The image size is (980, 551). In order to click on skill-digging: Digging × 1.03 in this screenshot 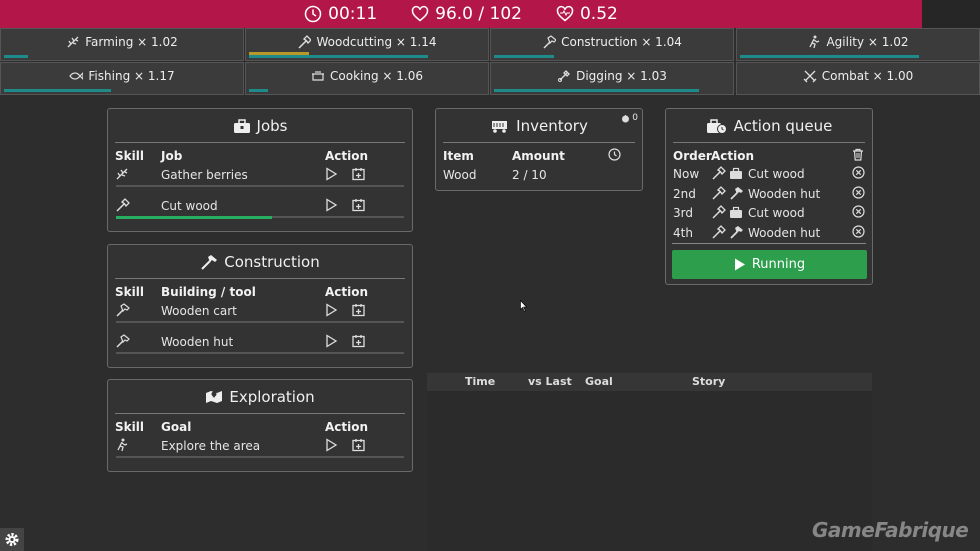, I will do `click(612, 78)`.